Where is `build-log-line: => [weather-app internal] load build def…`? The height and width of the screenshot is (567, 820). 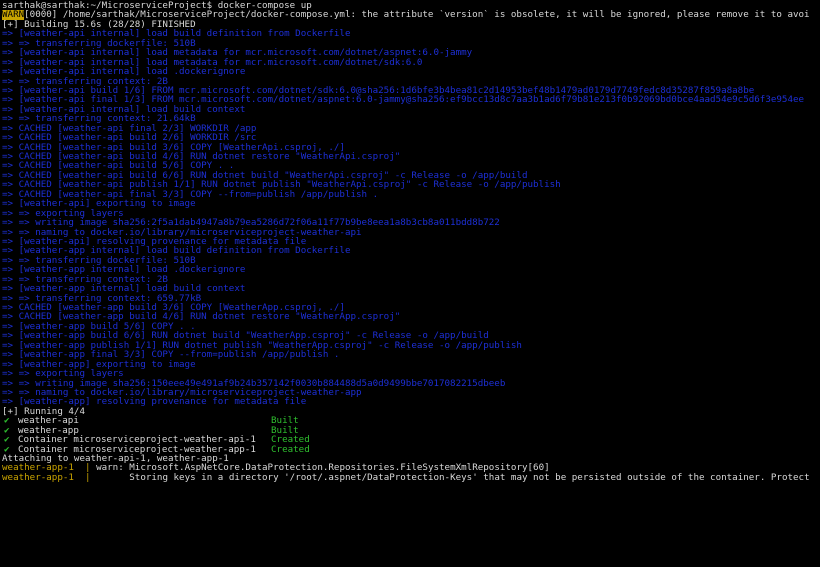
build-log-line: => [weather-app internal] load build def… is located at coordinates (176, 251).